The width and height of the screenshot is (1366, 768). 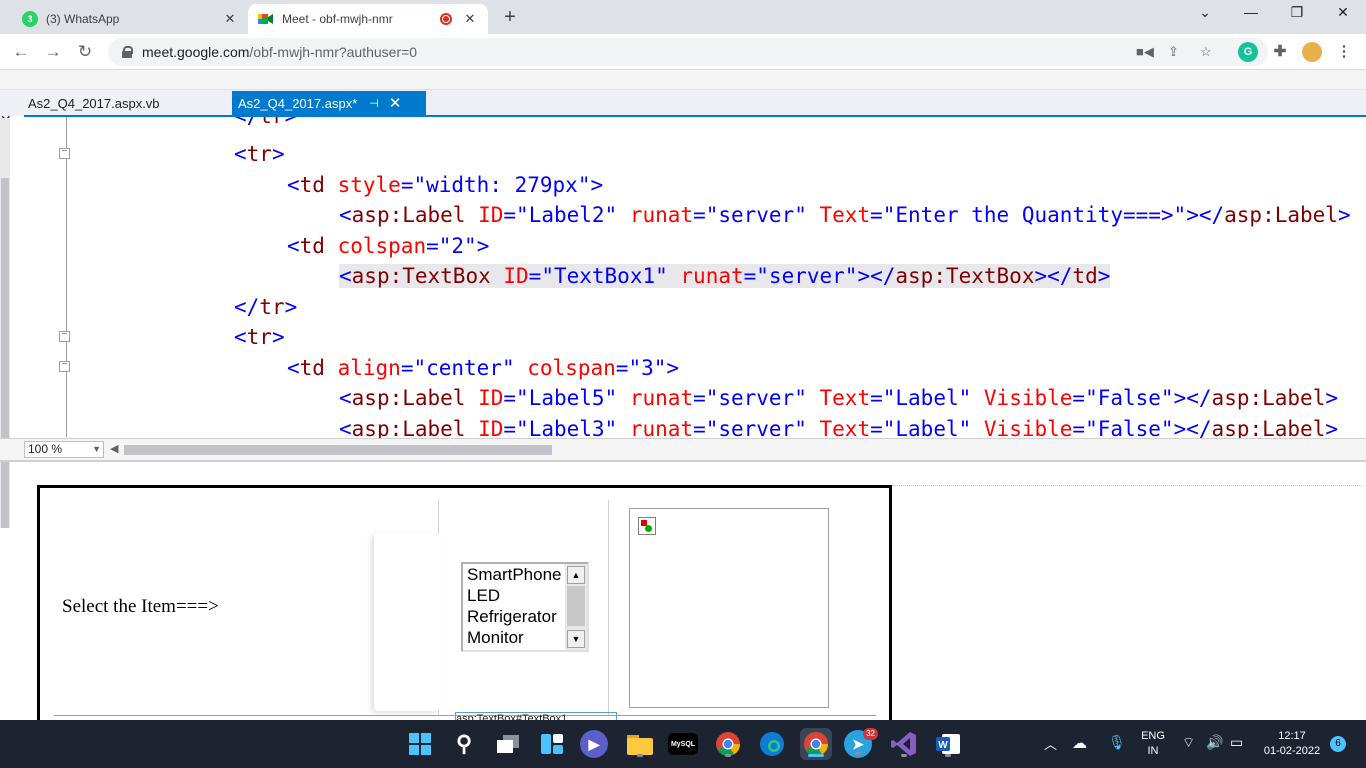 I want to click on window-close-button: ✕, so click(x=1343, y=12).